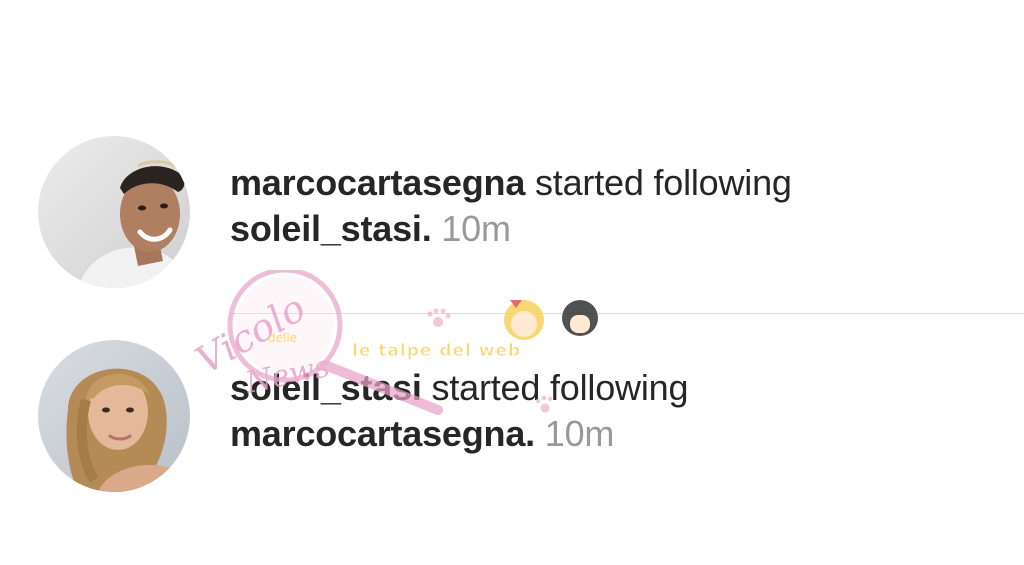 The image size is (1024, 565). Describe the element at coordinates (382, 433) in the screenshot. I see `target-username-link: marcocartasegna.` at that location.